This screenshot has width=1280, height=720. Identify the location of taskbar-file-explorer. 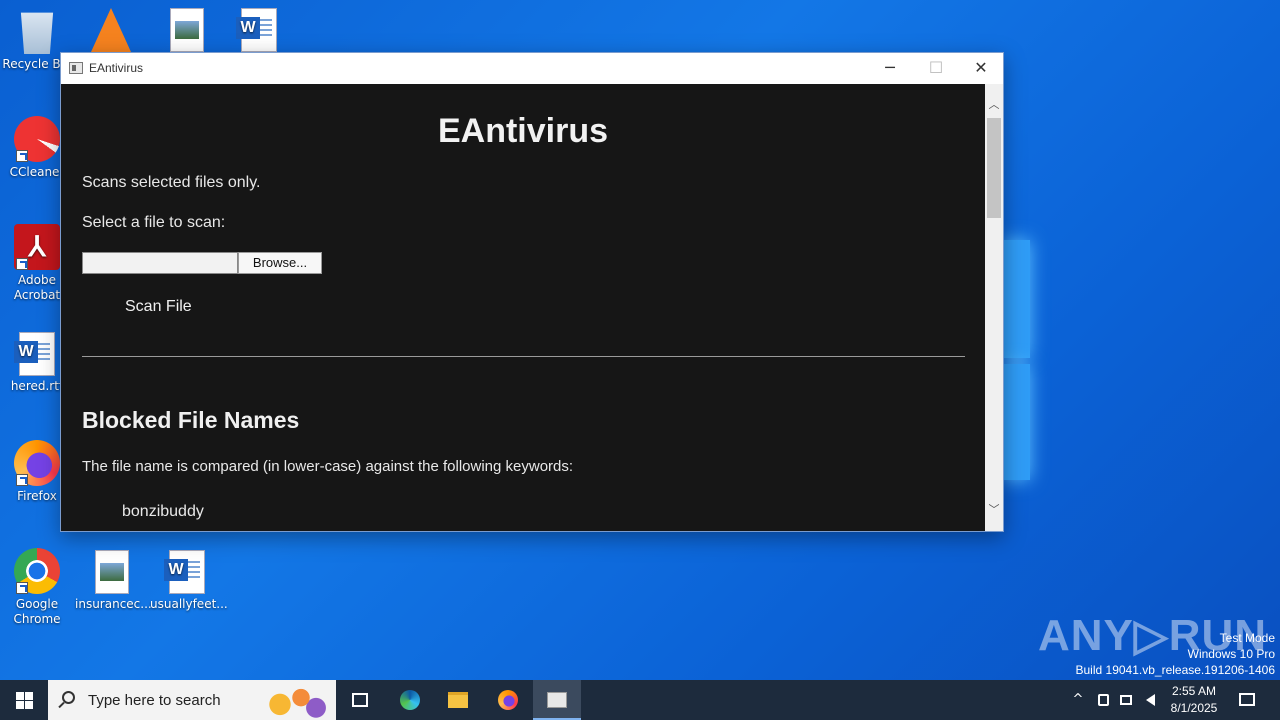
(458, 700).